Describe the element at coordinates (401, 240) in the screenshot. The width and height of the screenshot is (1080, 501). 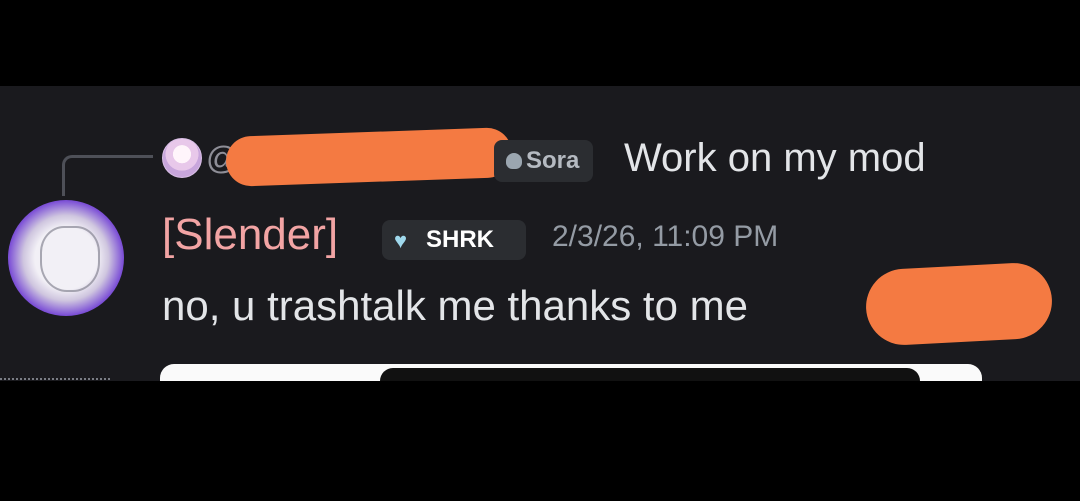
I see `heart-icon: ♥` at that location.